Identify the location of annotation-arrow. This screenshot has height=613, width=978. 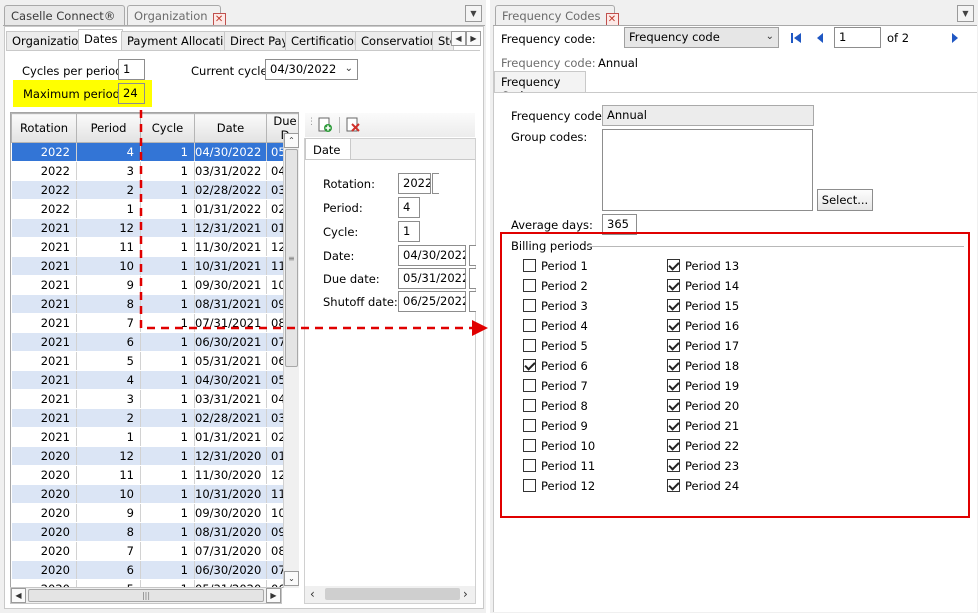
(313, 223).